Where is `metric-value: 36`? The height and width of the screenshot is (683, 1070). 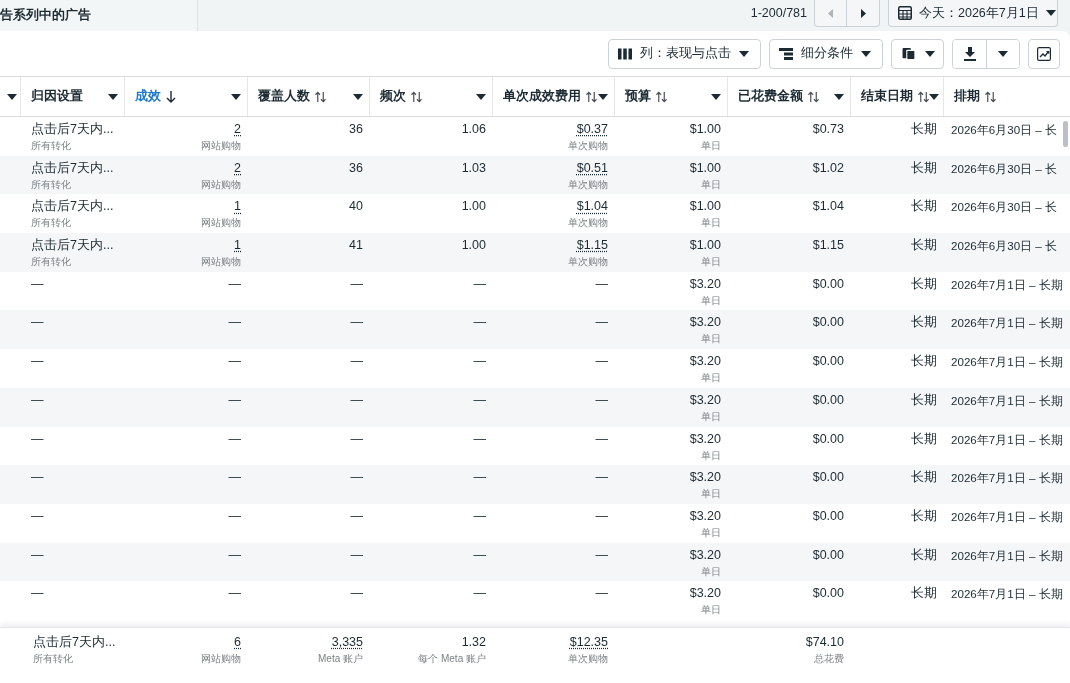
metric-value: 36 is located at coordinates (356, 129).